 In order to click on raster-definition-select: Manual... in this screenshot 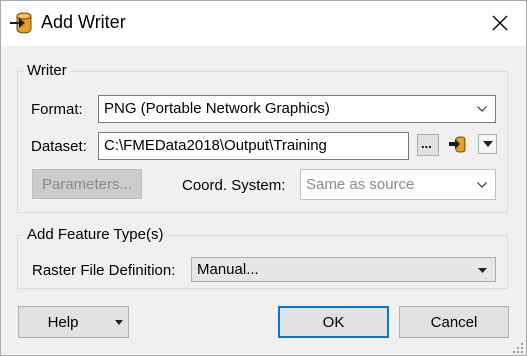, I will do `click(343, 269)`.